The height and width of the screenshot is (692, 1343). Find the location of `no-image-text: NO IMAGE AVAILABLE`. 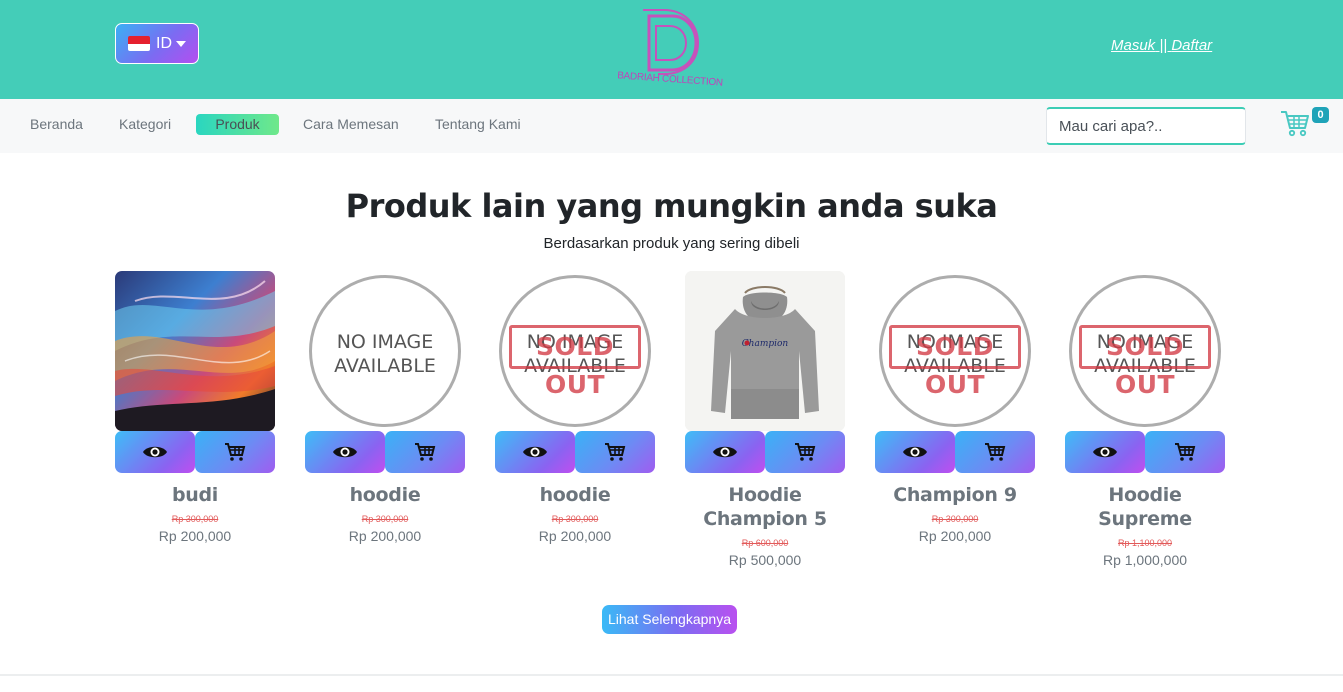

no-image-text: NO IMAGE AVAILABLE is located at coordinates (385, 354).